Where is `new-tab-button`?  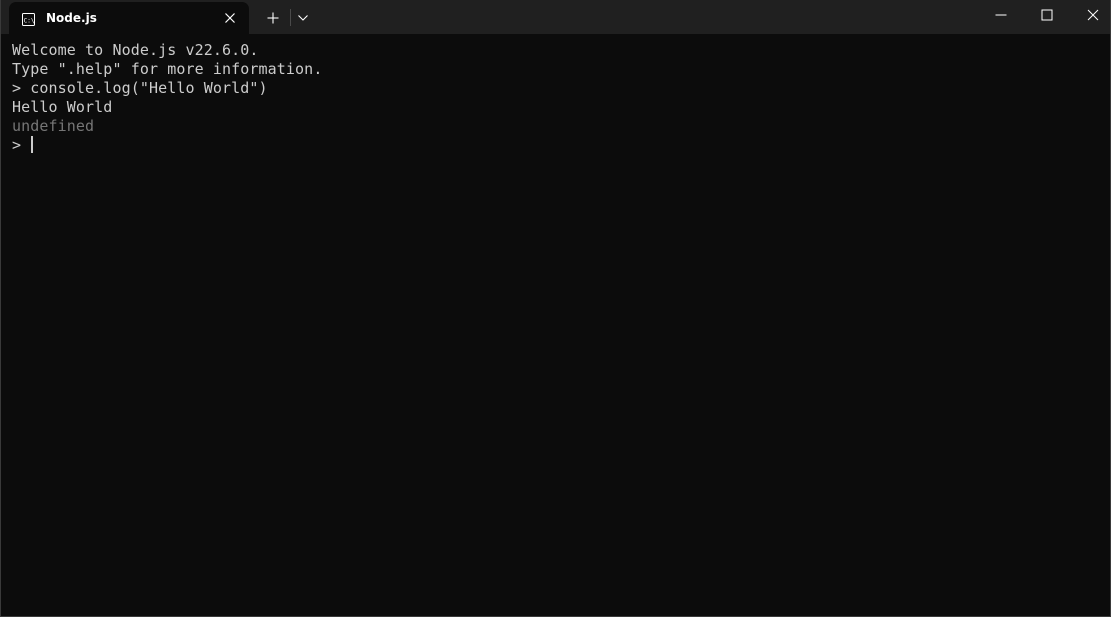
new-tab-button is located at coordinates (273, 18).